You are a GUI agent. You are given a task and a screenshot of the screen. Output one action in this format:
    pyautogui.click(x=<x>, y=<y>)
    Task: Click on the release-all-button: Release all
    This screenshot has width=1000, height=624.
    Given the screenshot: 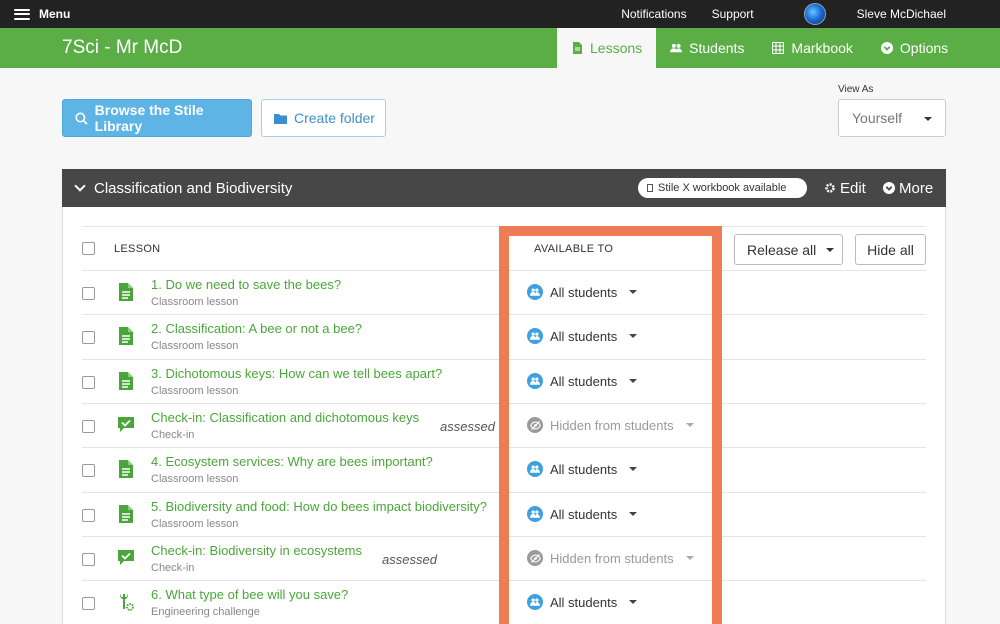 What is the action you would take?
    pyautogui.click(x=788, y=249)
    